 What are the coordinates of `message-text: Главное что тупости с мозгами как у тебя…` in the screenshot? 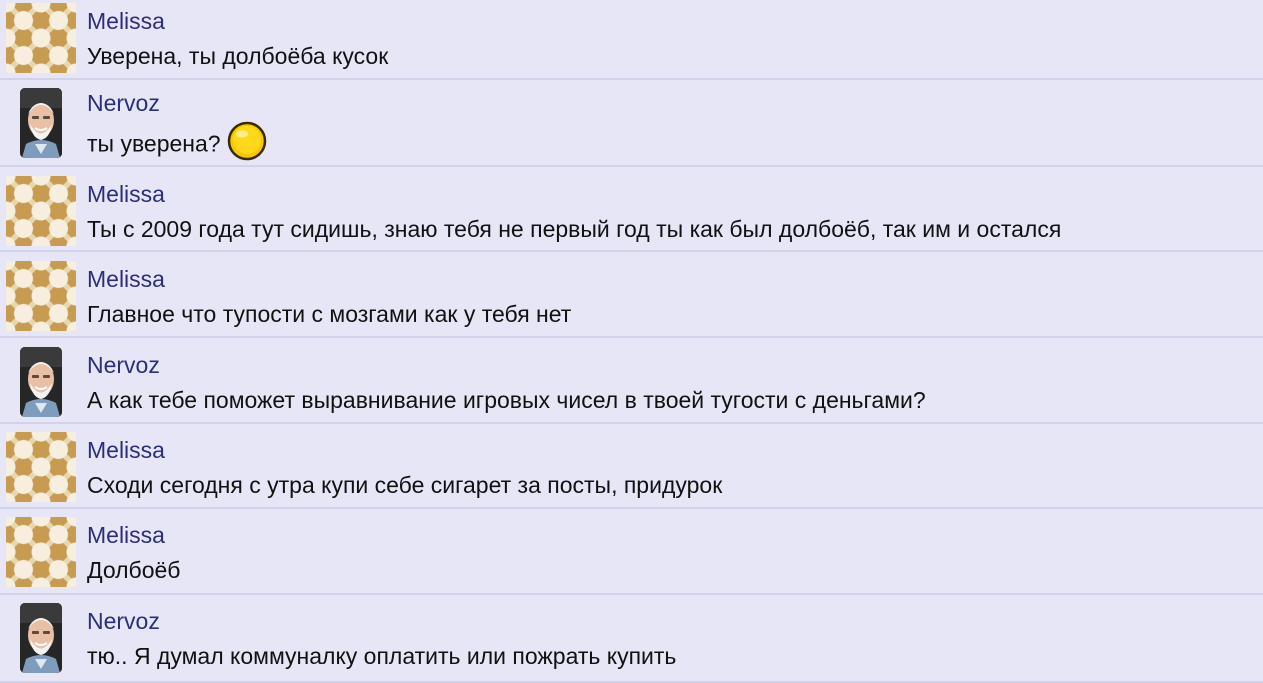 It's located at (329, 314).